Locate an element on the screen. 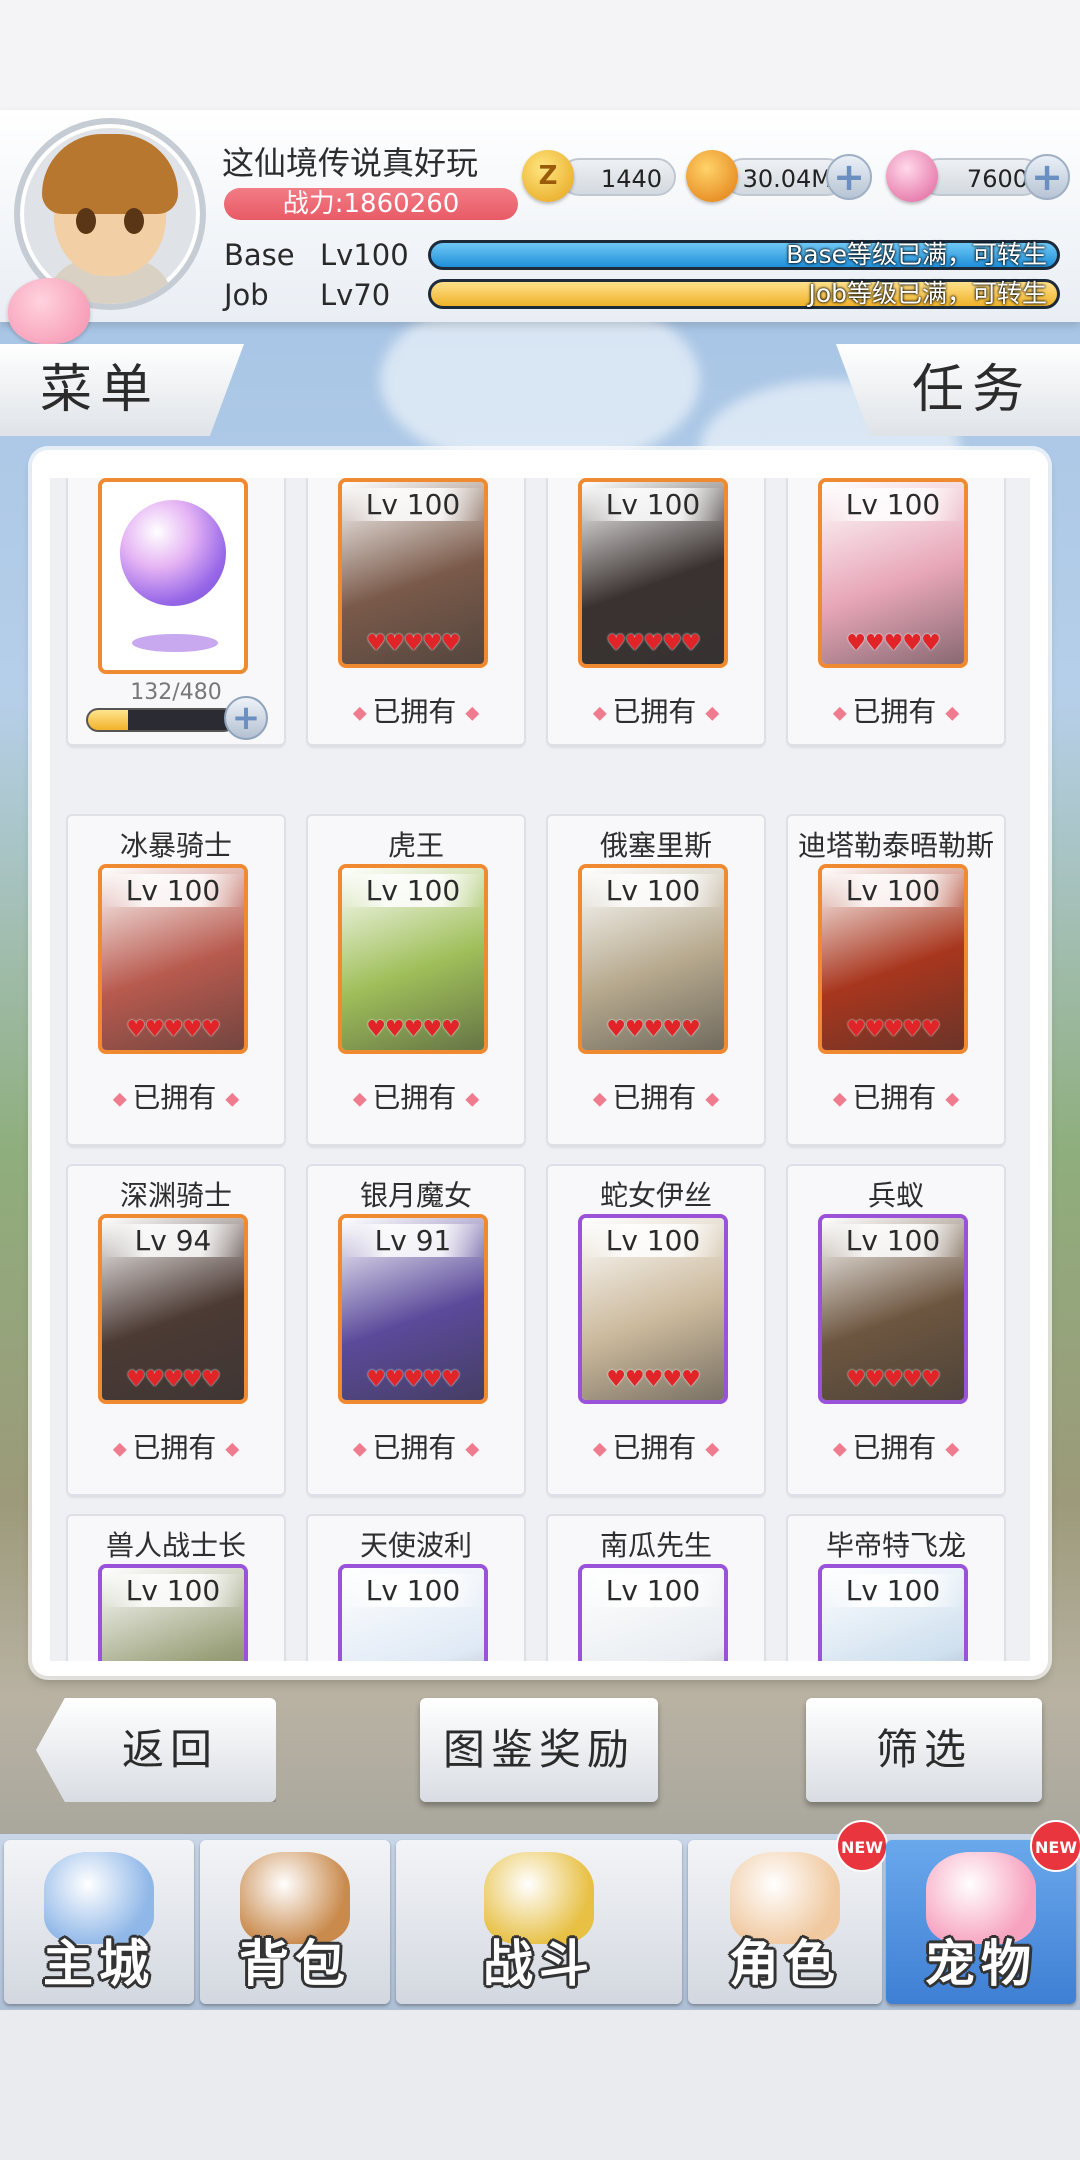  pet-card: 冰暴骑士 Lv 100 ♥♥♥♥♥ ◆ 已拥有 ◆ is located at coordinates (176, 980).